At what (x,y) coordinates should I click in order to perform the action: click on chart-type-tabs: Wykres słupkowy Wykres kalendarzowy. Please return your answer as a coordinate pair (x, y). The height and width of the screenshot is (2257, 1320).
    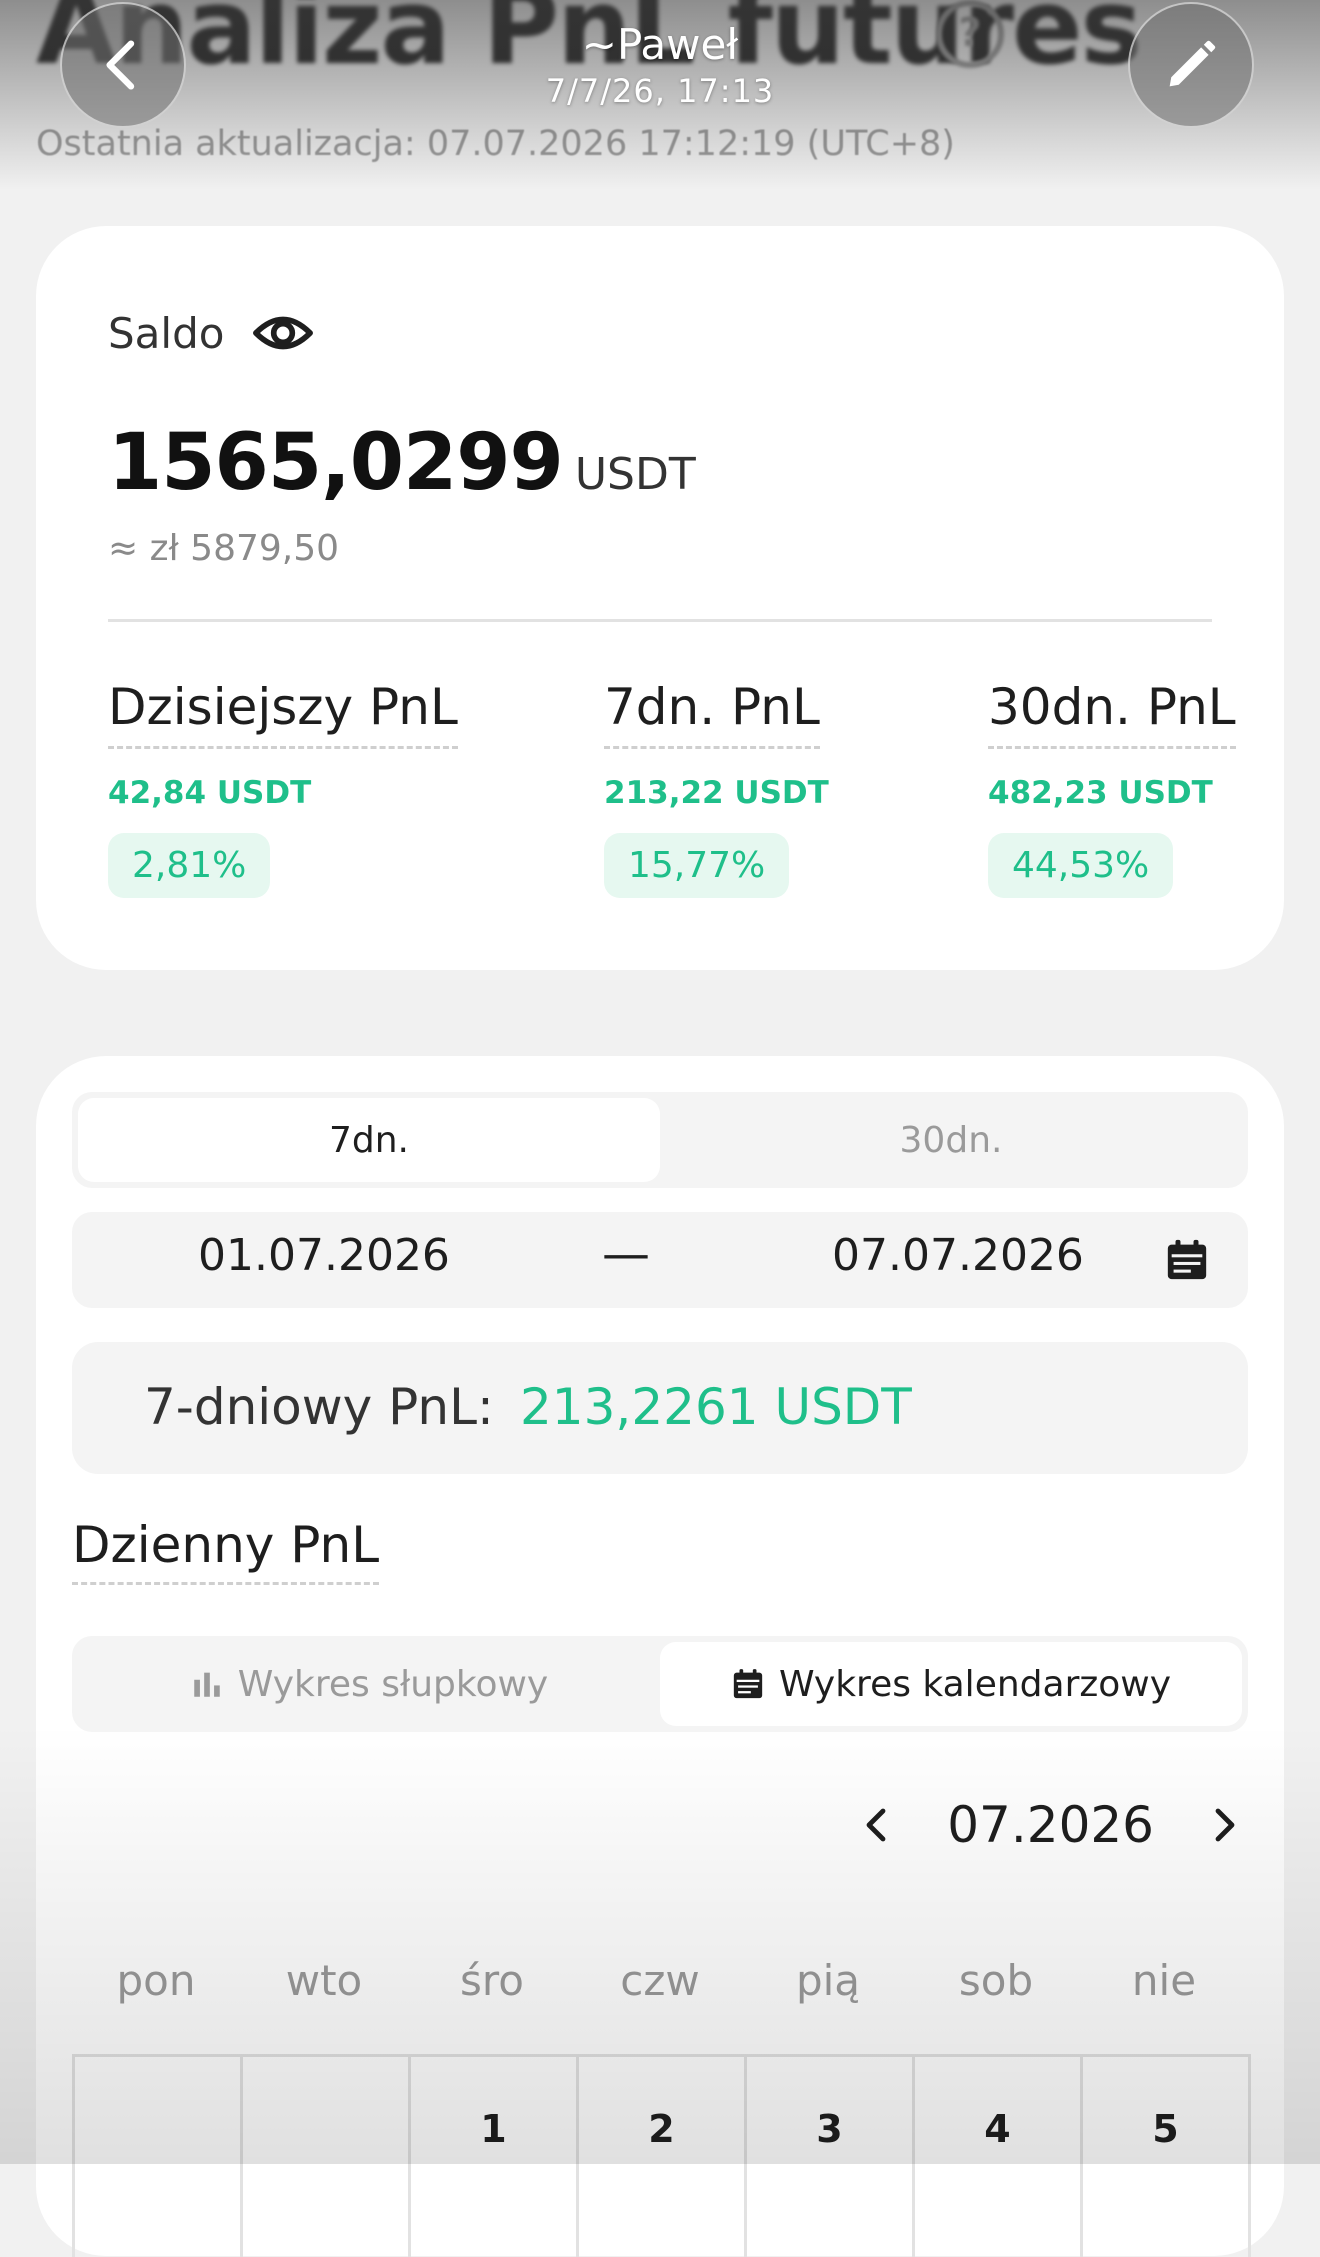
    Looking at the image, I should click on (660, 1684).